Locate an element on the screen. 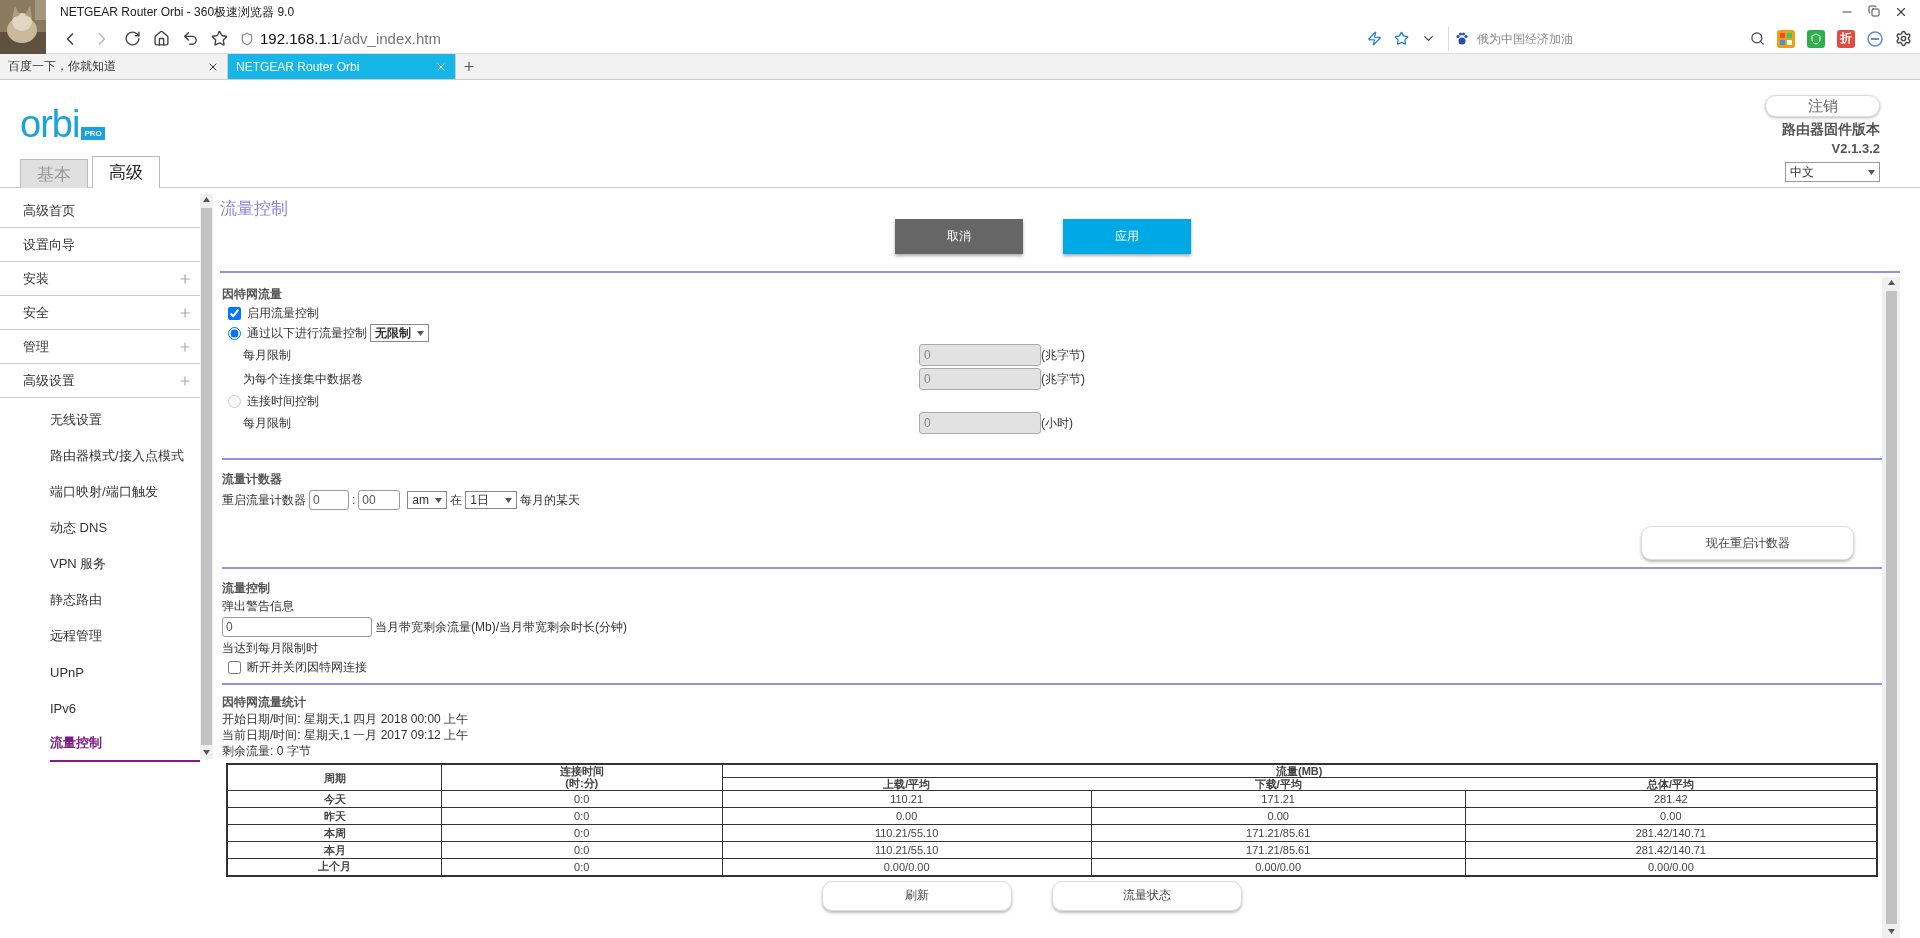  discount-button: 折 is located at coordinates (1846, 38).